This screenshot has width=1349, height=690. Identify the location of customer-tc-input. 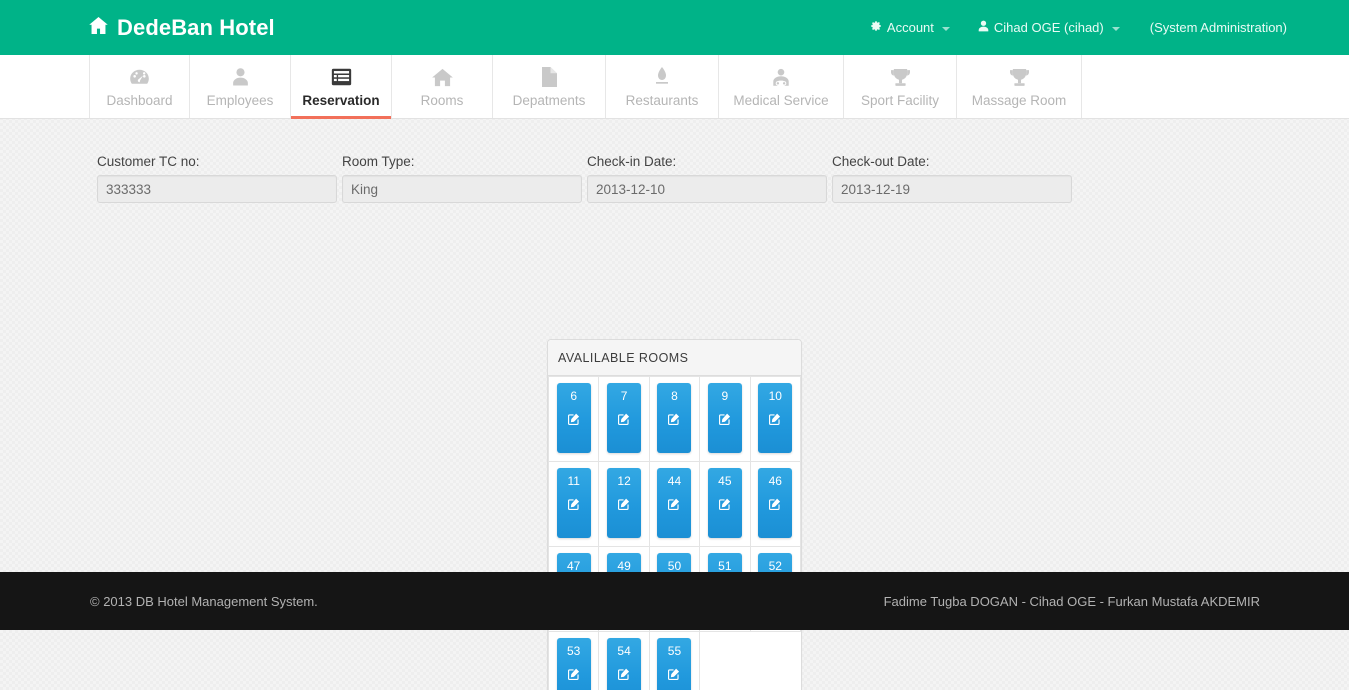
(217, 189).